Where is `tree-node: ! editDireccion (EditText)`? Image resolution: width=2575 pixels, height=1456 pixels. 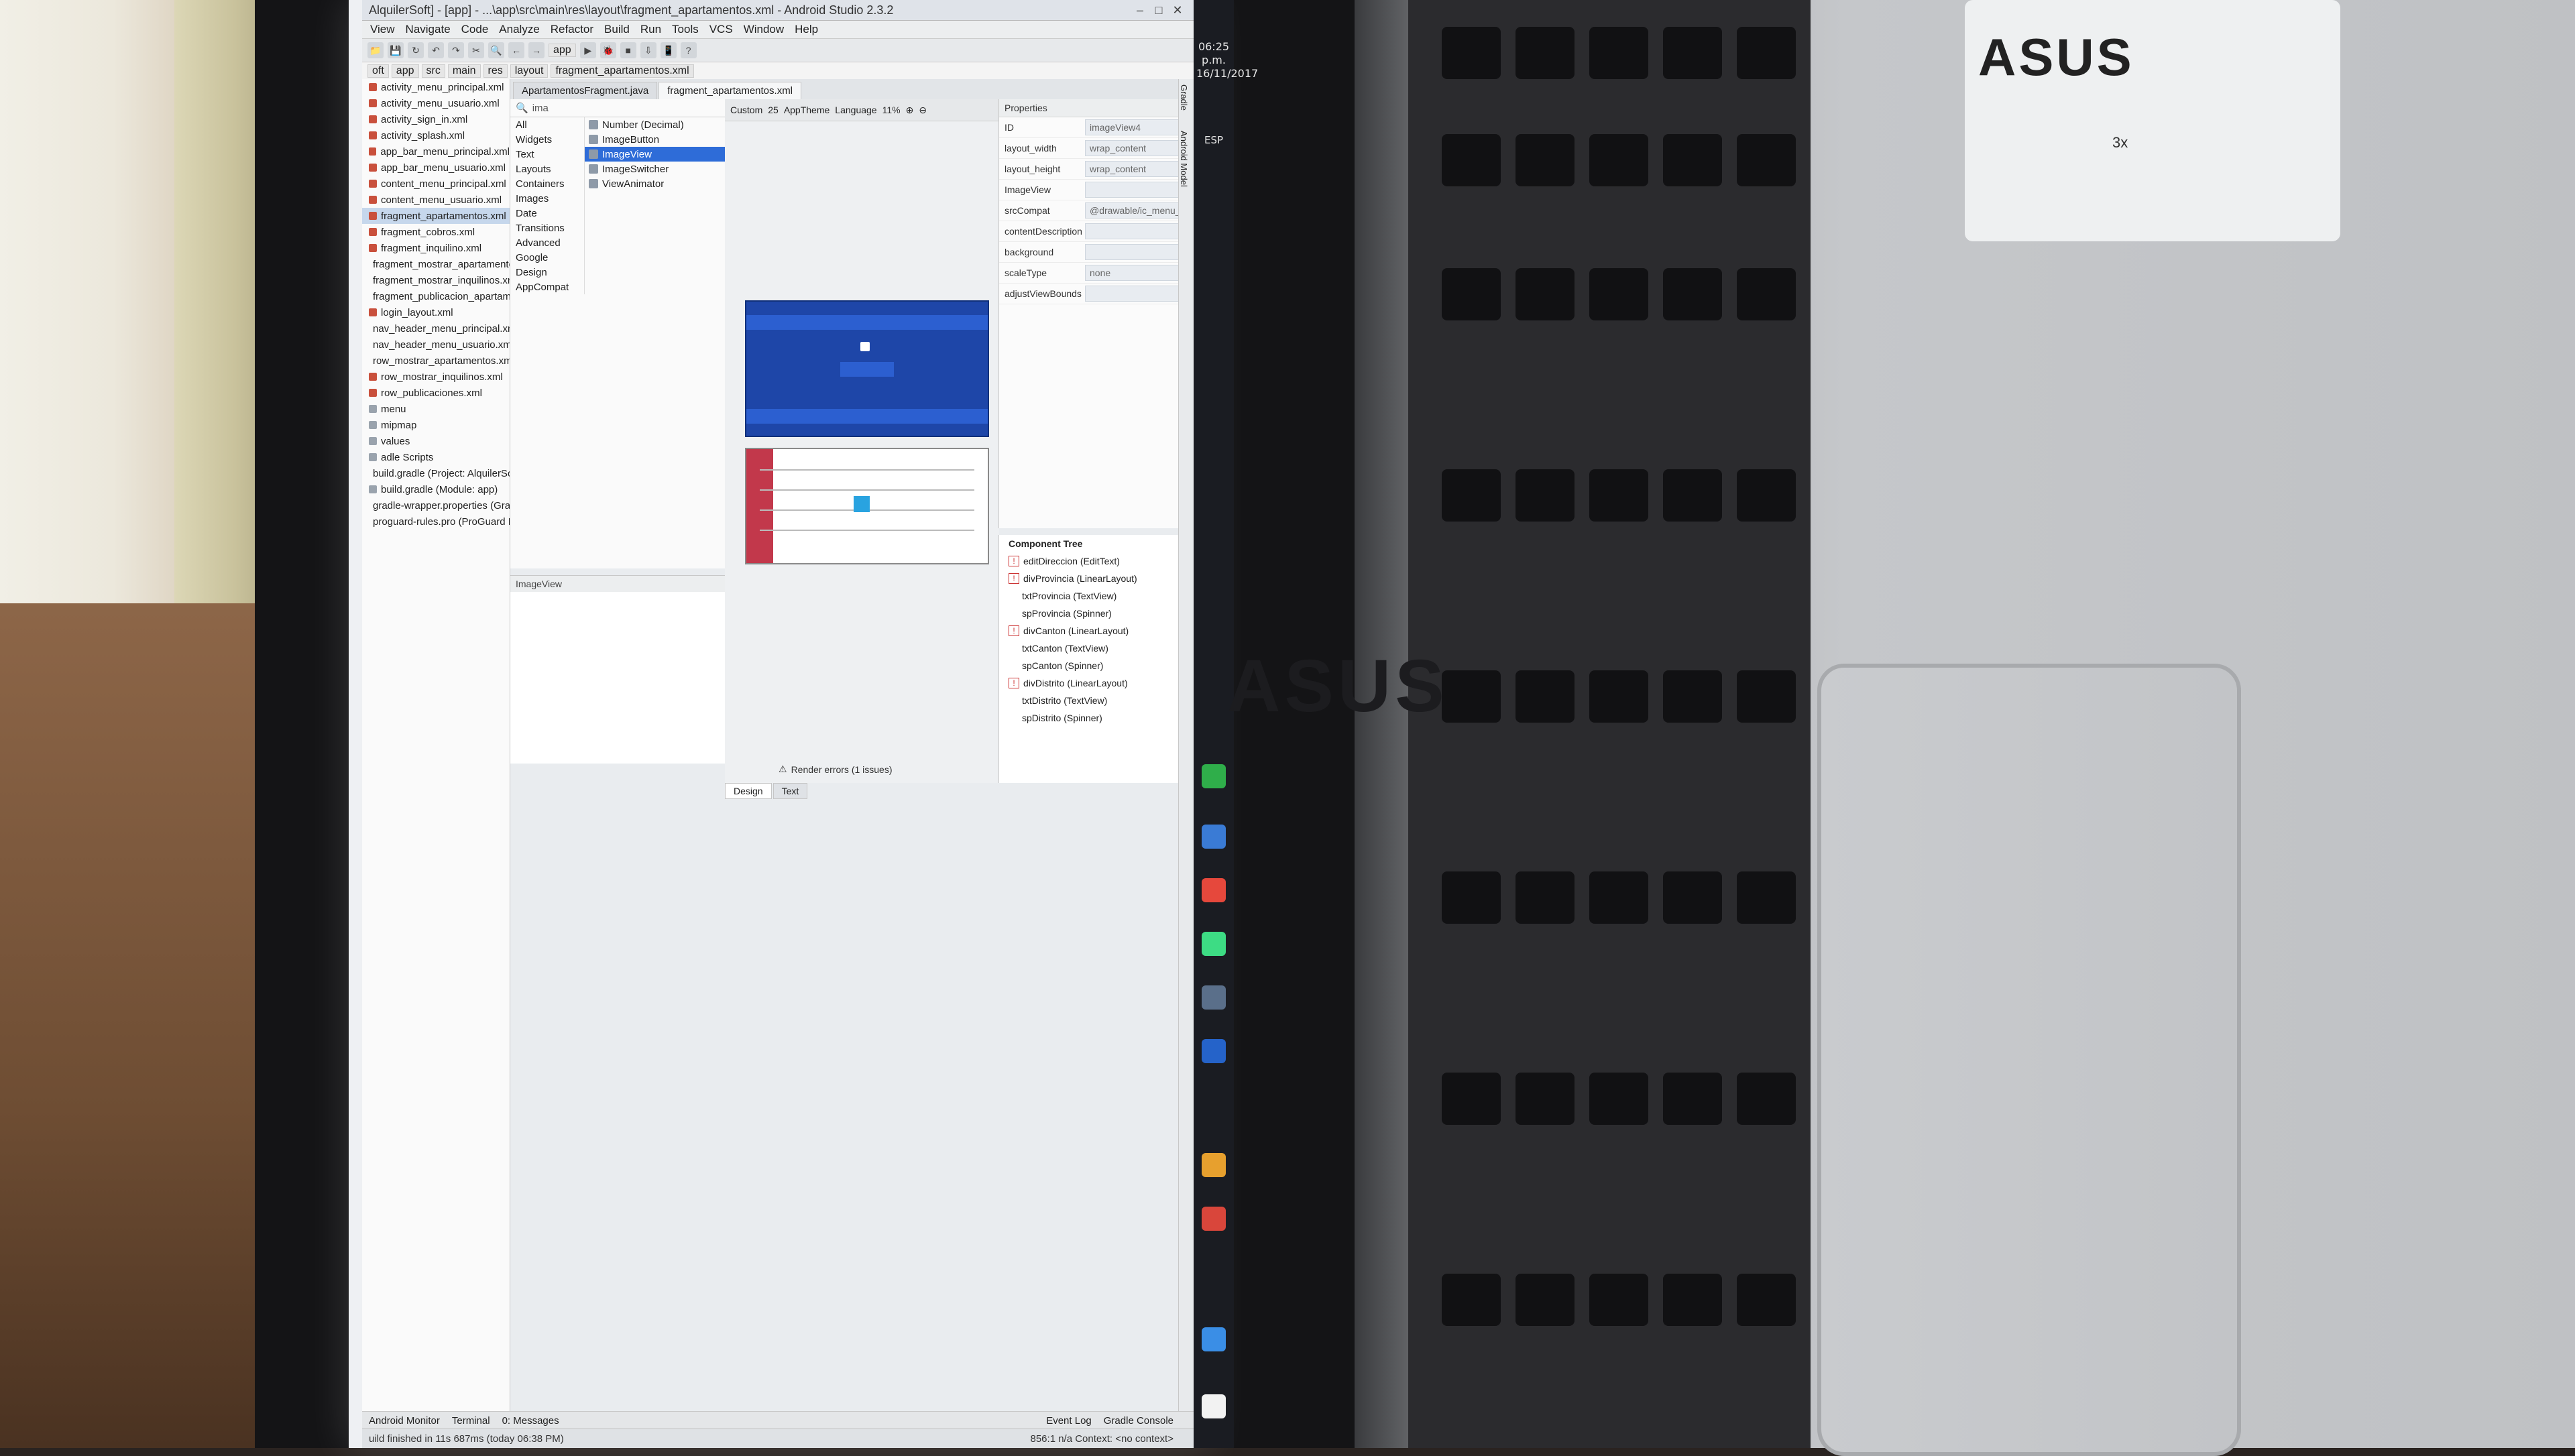 tree-node: ! editDireccion (EditText) is located at coordinates (1096, 561).